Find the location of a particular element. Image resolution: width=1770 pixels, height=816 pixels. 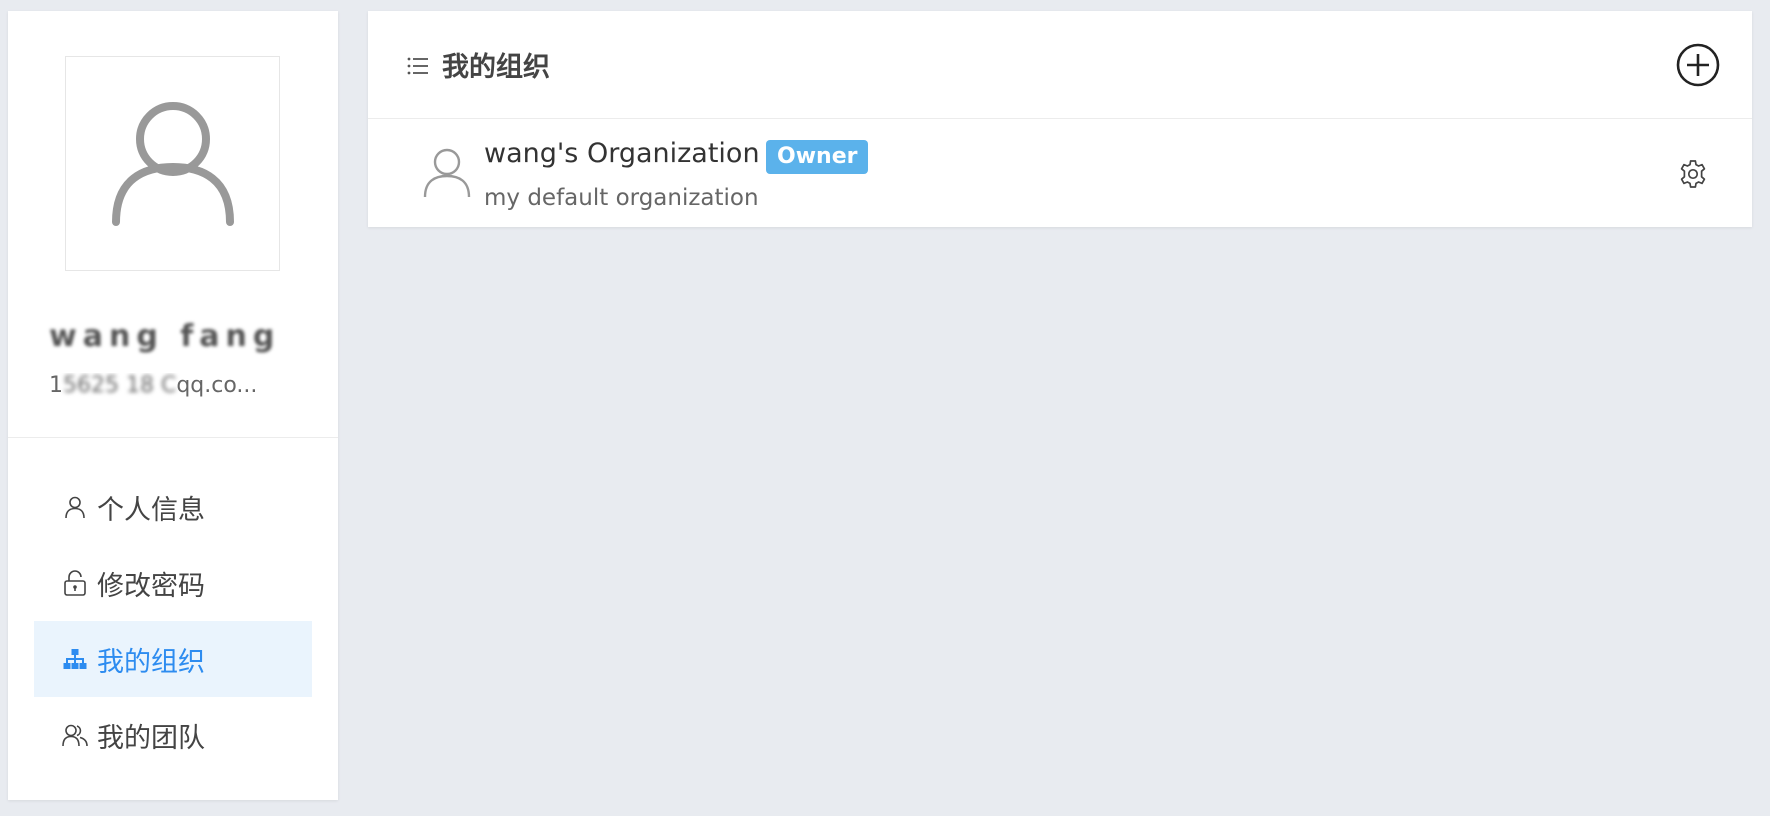

avatar is located at coordinates (172, 163).